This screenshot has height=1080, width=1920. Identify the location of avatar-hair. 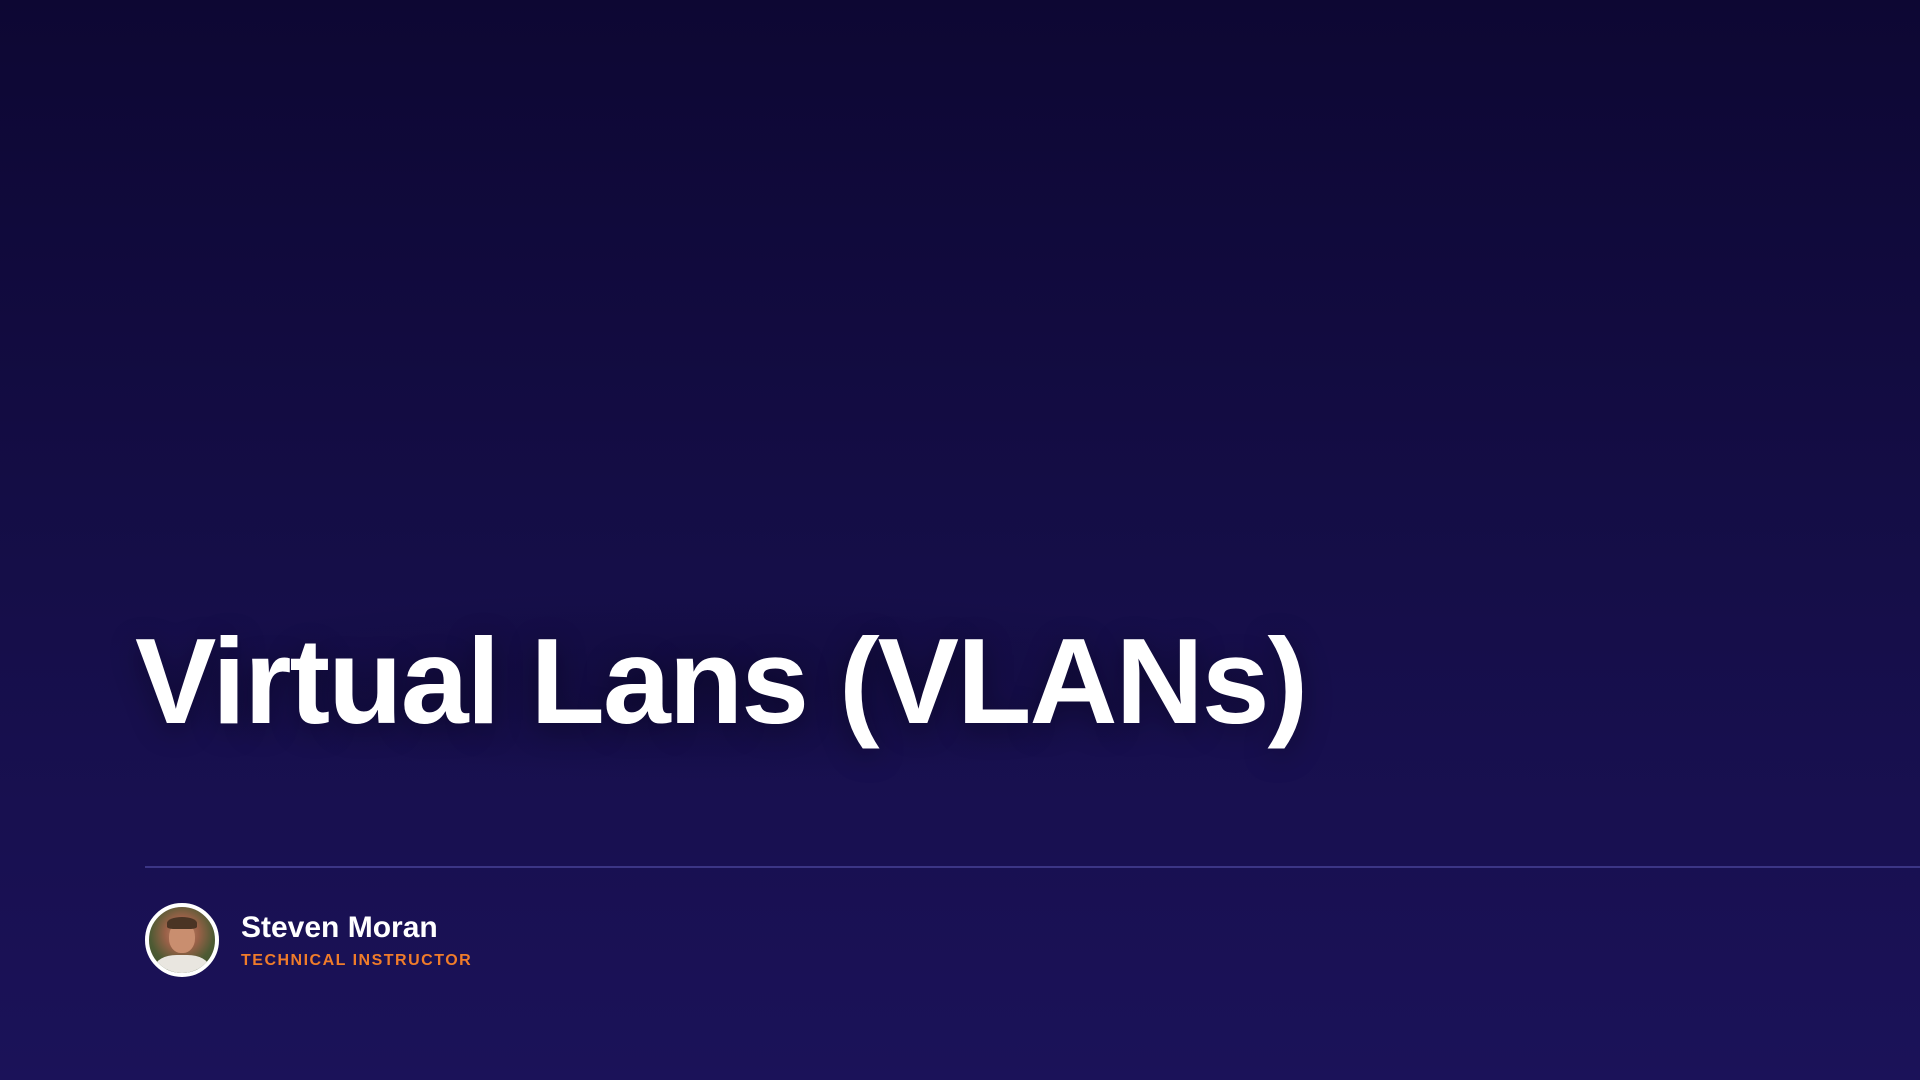
(182, 923).